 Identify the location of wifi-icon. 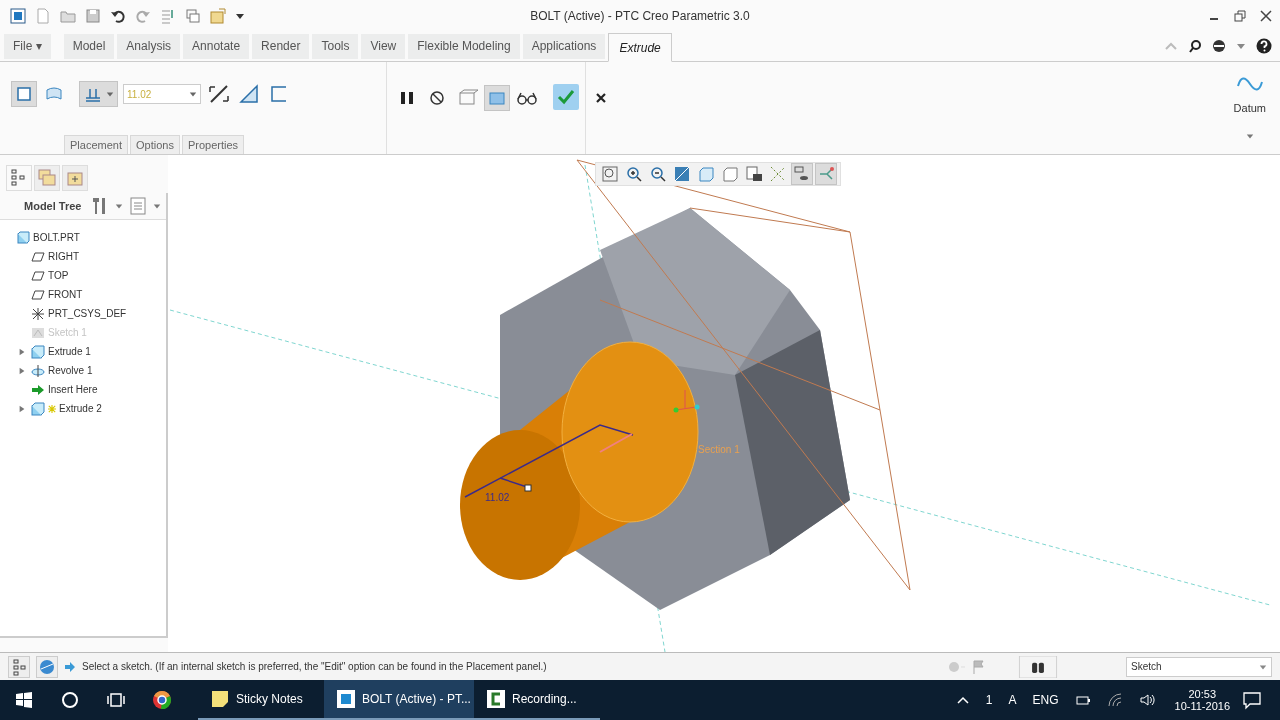
(1114, 700).